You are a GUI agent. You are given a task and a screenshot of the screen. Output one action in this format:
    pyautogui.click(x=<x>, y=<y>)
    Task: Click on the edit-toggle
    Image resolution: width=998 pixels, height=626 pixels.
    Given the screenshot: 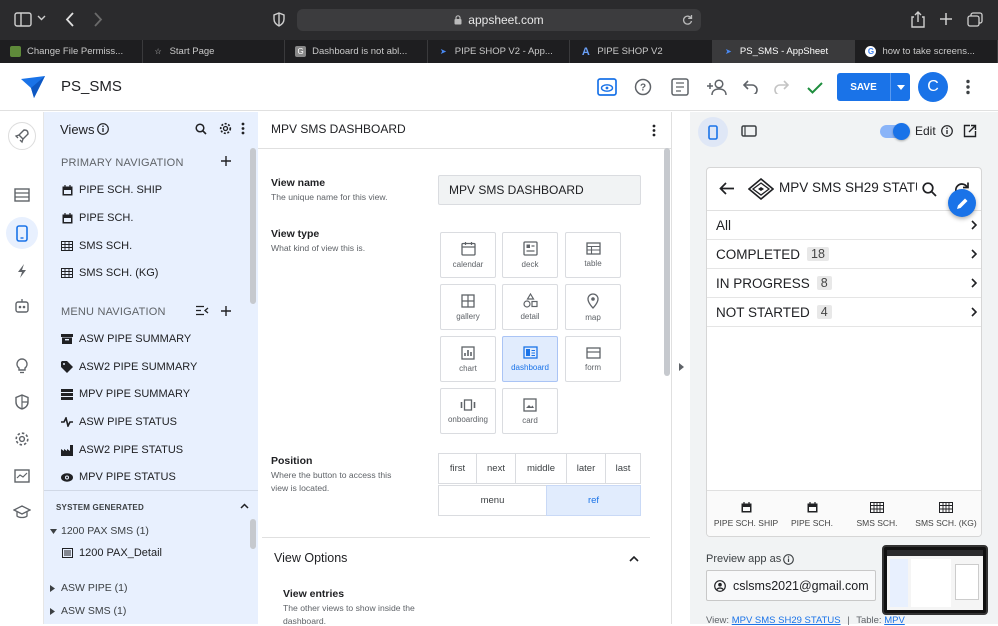 What is the action you would take?
    pyautogui.click(x=895, y=131)
    